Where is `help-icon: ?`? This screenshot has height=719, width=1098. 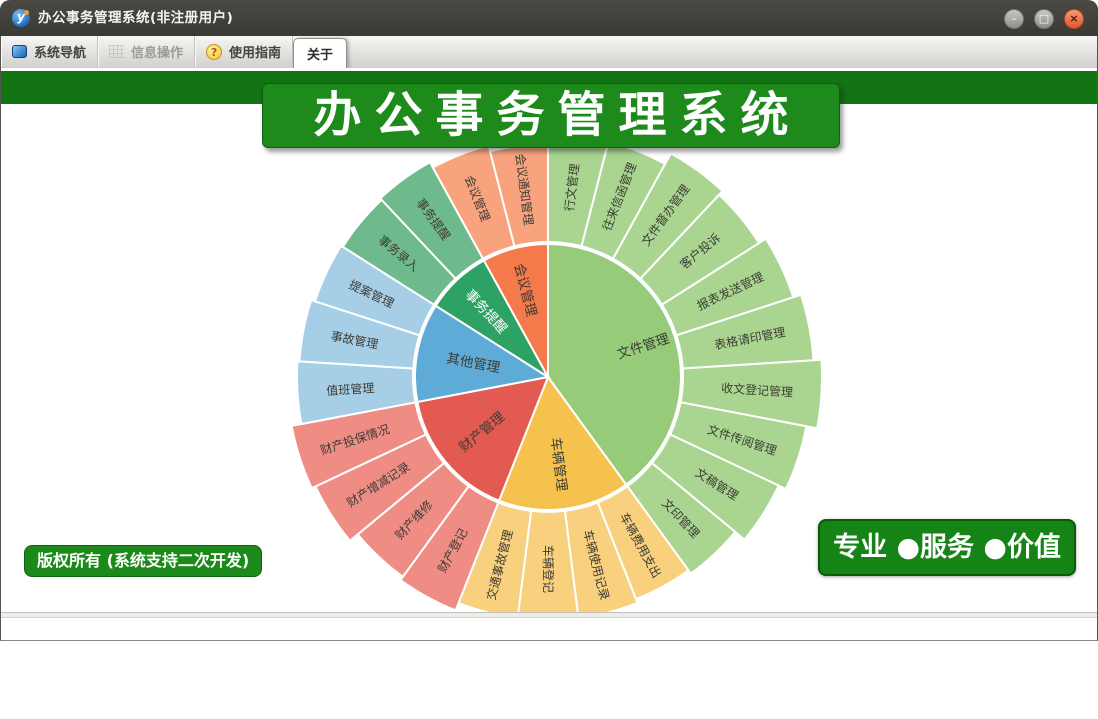 help-icon: ? is located at coordinates (214, 51).